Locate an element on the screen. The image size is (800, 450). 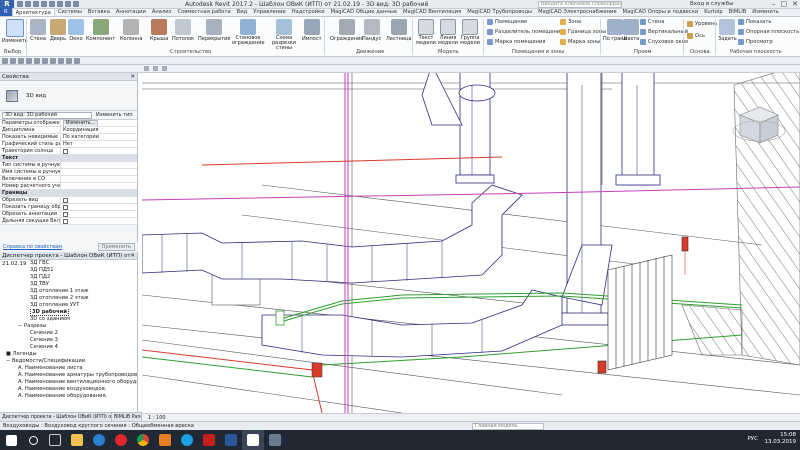
edge-taskbar is located at coordinates (99, 440).